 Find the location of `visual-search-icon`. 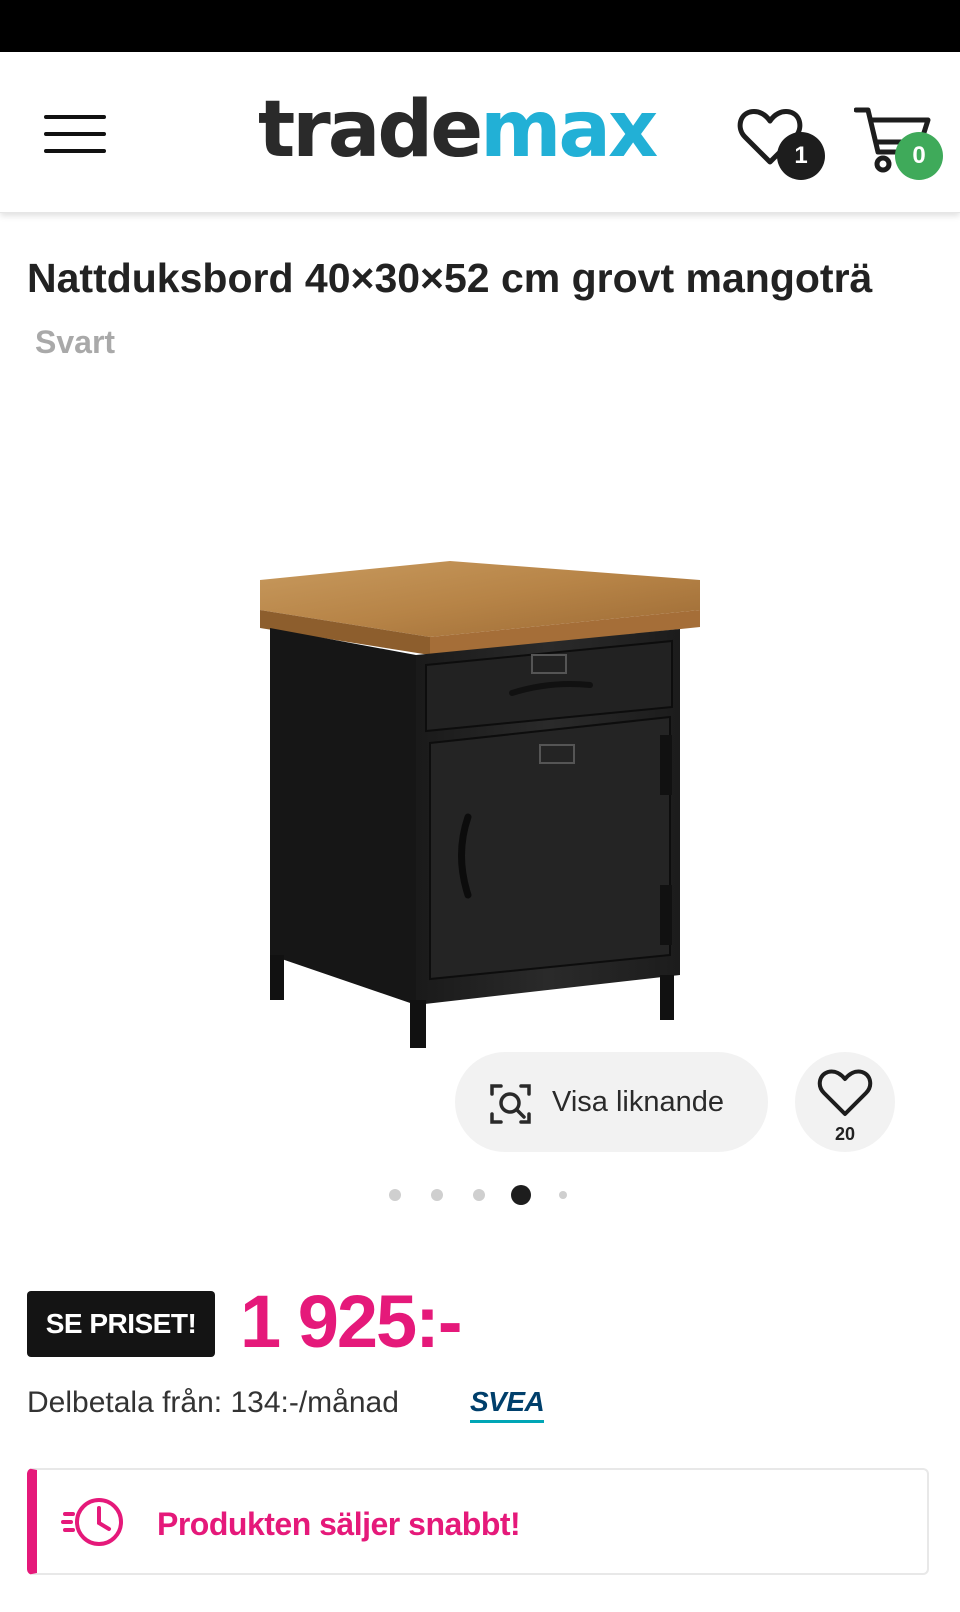

visual-search-icon is located at coordinates (510, 1104).